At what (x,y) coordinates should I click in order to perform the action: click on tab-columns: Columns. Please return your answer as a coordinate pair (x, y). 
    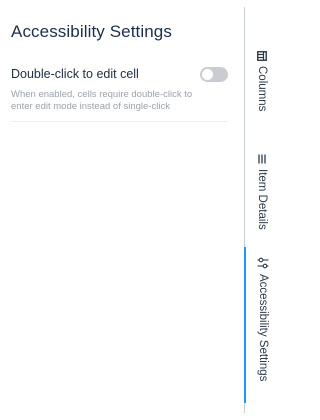
    Looking at the image, I should click on (264, 91).